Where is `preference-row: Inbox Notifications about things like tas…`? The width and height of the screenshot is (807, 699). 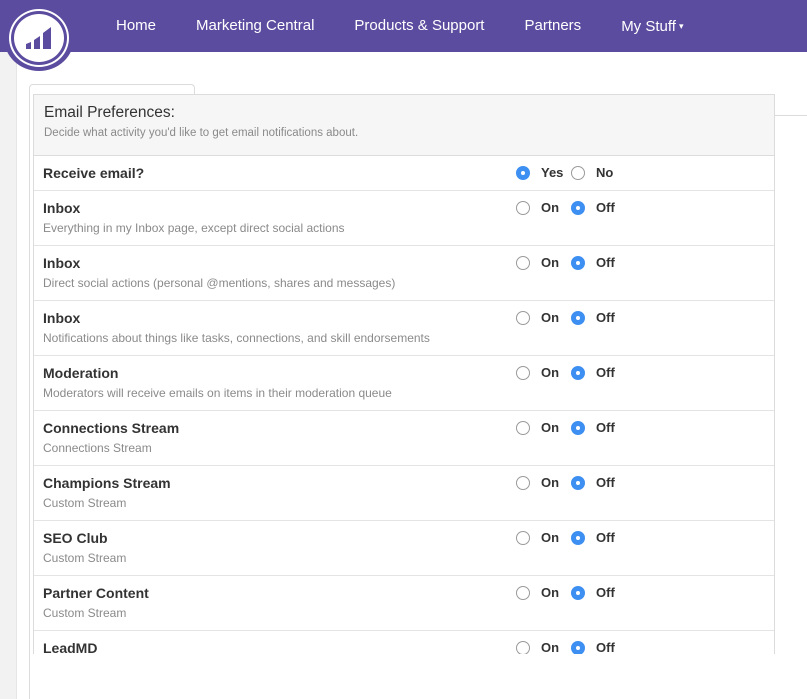
preference-row: Inbox Notifications about things like tas… is located at coordinates (404, 328).